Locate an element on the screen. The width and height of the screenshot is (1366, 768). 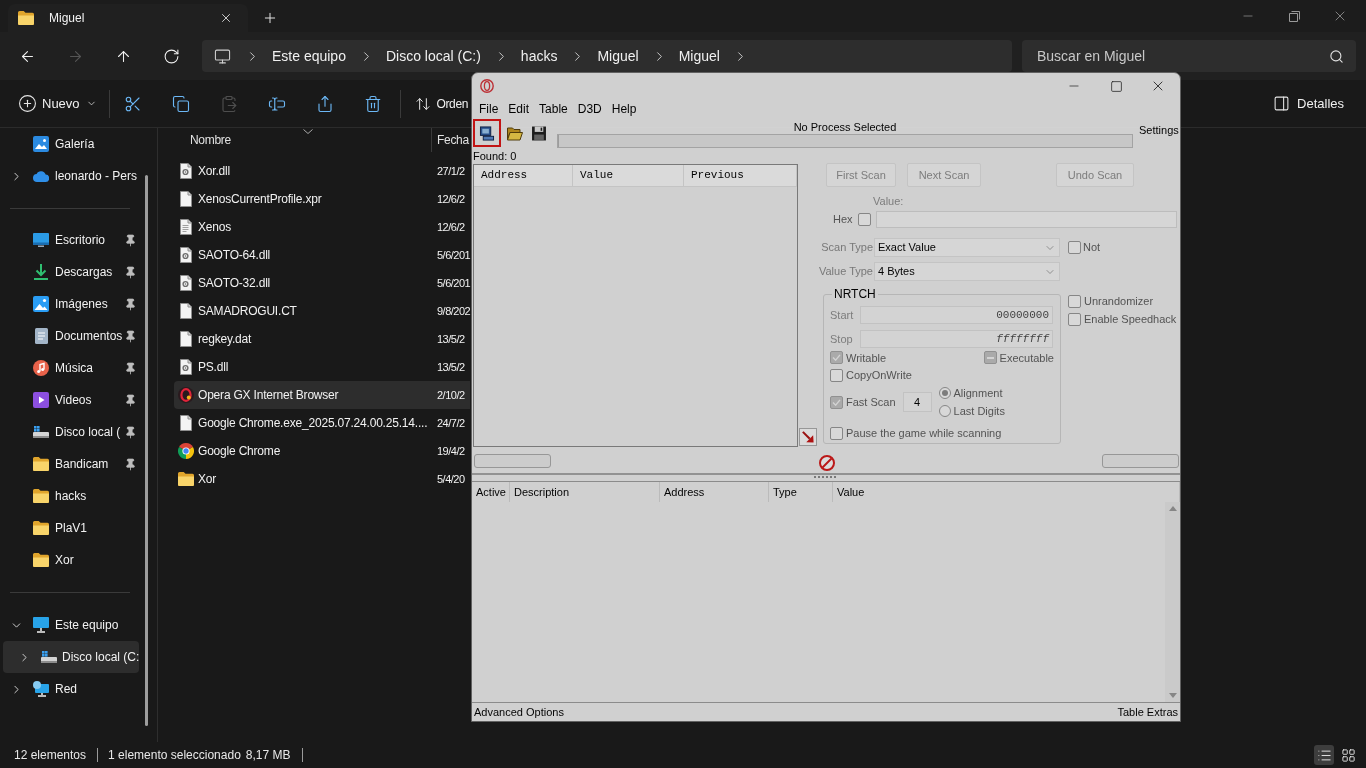
new-button: Nuevo is located at coordinates (57, 103).